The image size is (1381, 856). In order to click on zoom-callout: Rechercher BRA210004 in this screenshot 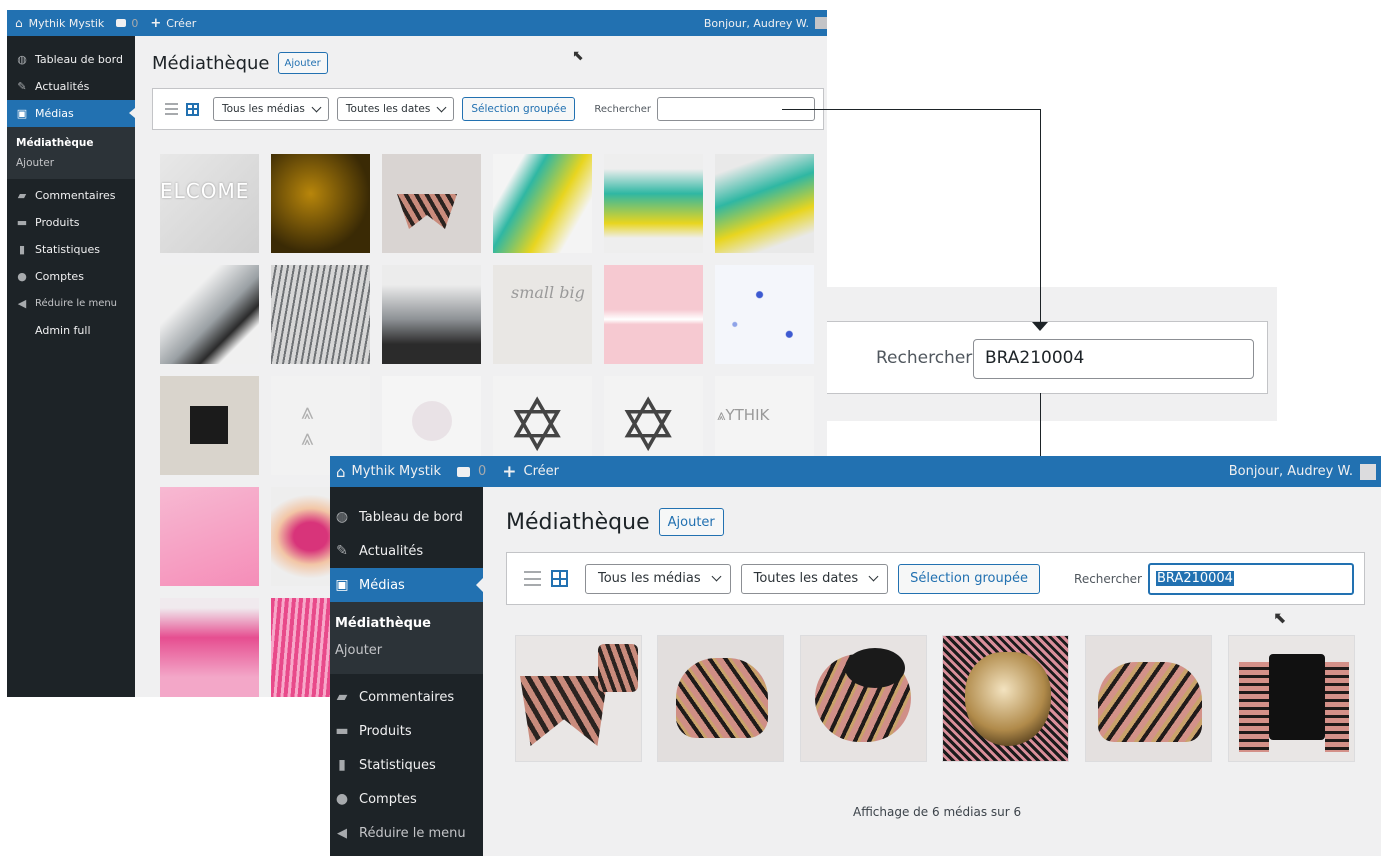, I will do `click(1052, 354)`.